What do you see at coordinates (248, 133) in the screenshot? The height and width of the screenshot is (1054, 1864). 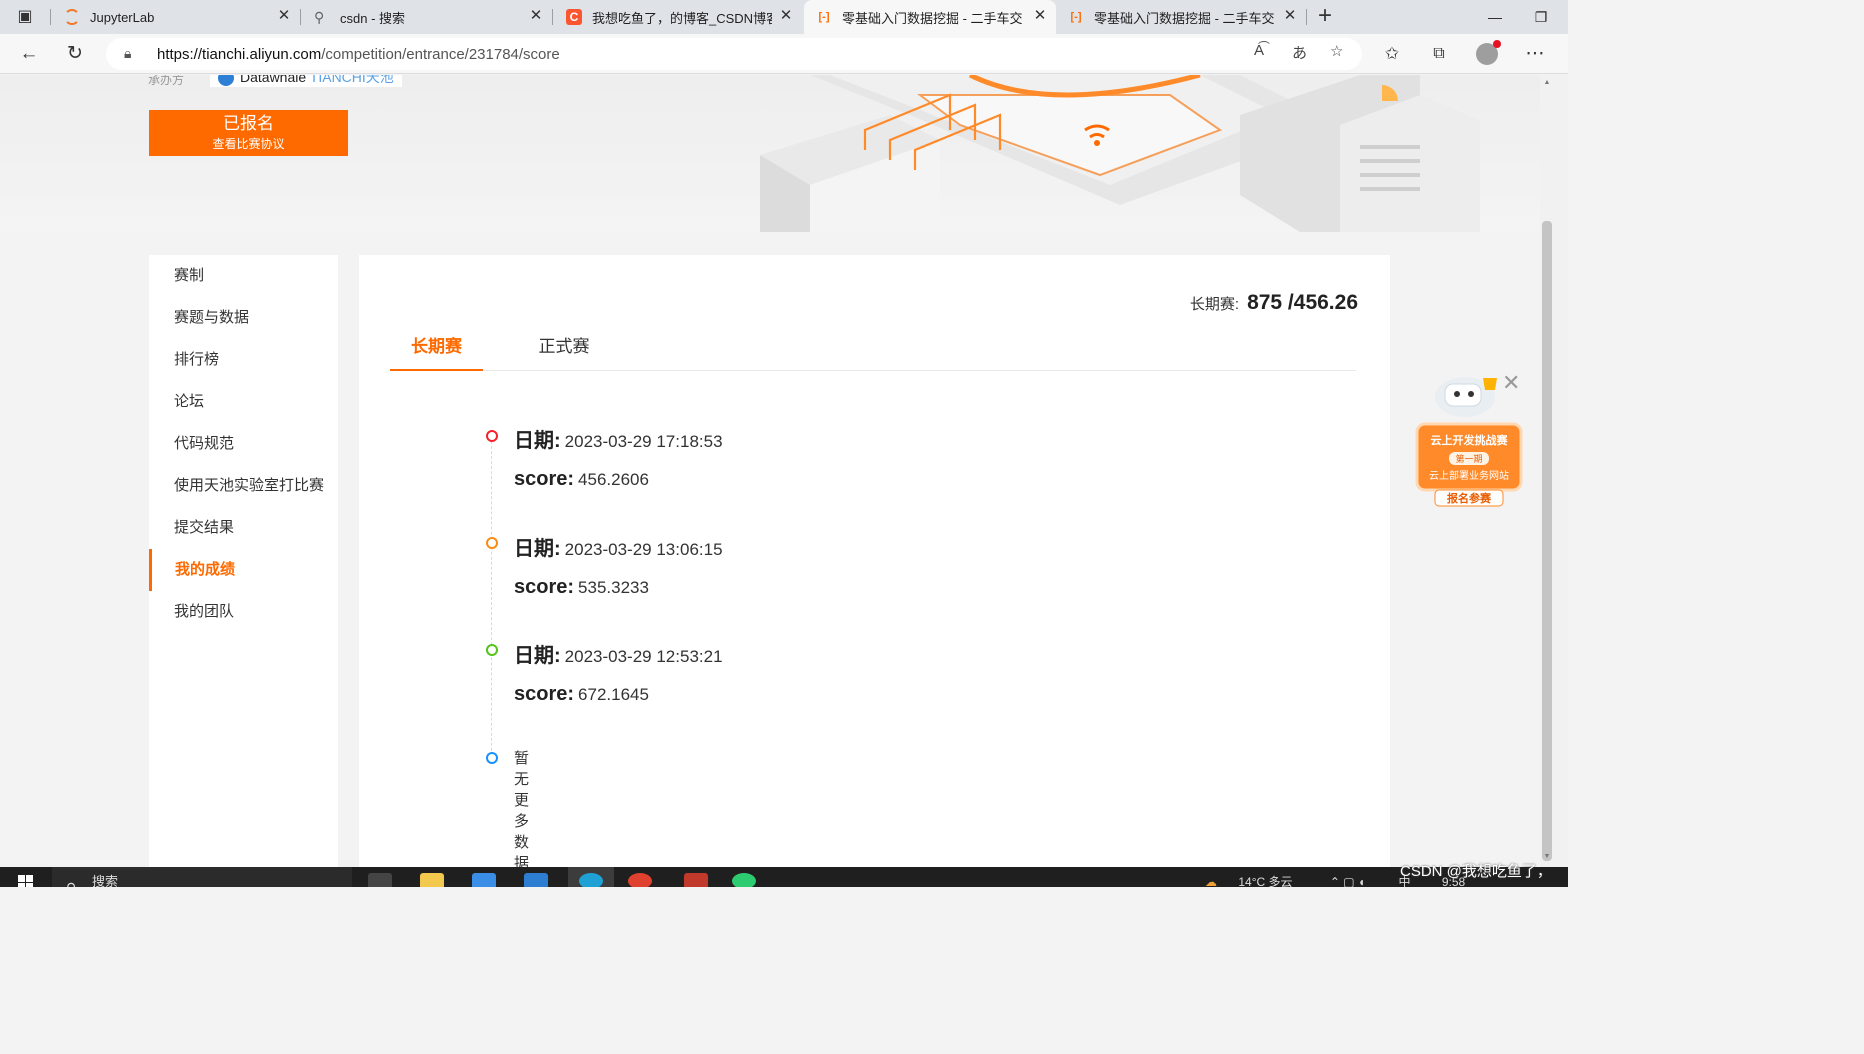 I see `registered-button: 已报名 查看比赛协议` at bounding box center [248, 133].